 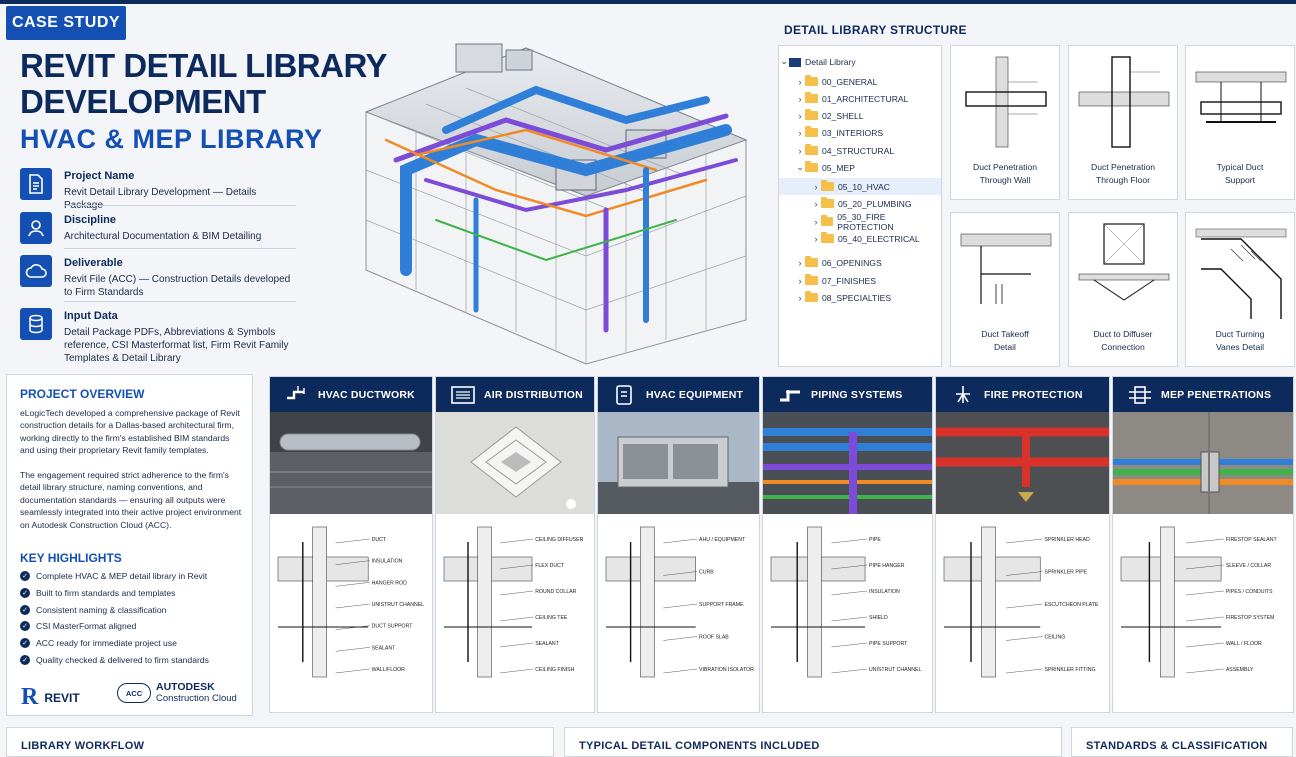 What do you see at coordinates (860, 167) in the screenshot?
I see `tree-item: ⌄ 05_MEP` at bounding box center [860, 167].